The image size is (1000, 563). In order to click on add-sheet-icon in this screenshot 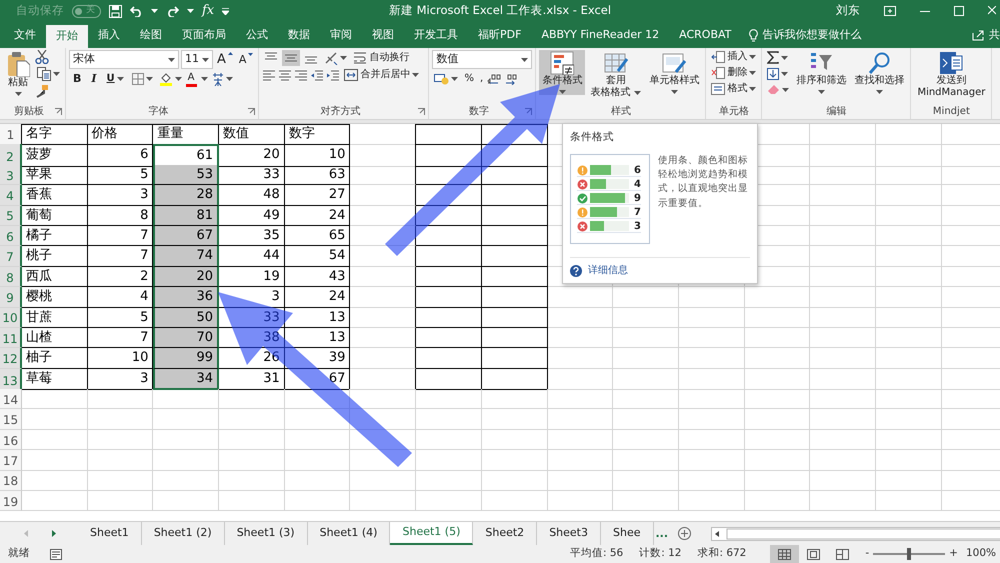, I will do `click(685, 533)`.